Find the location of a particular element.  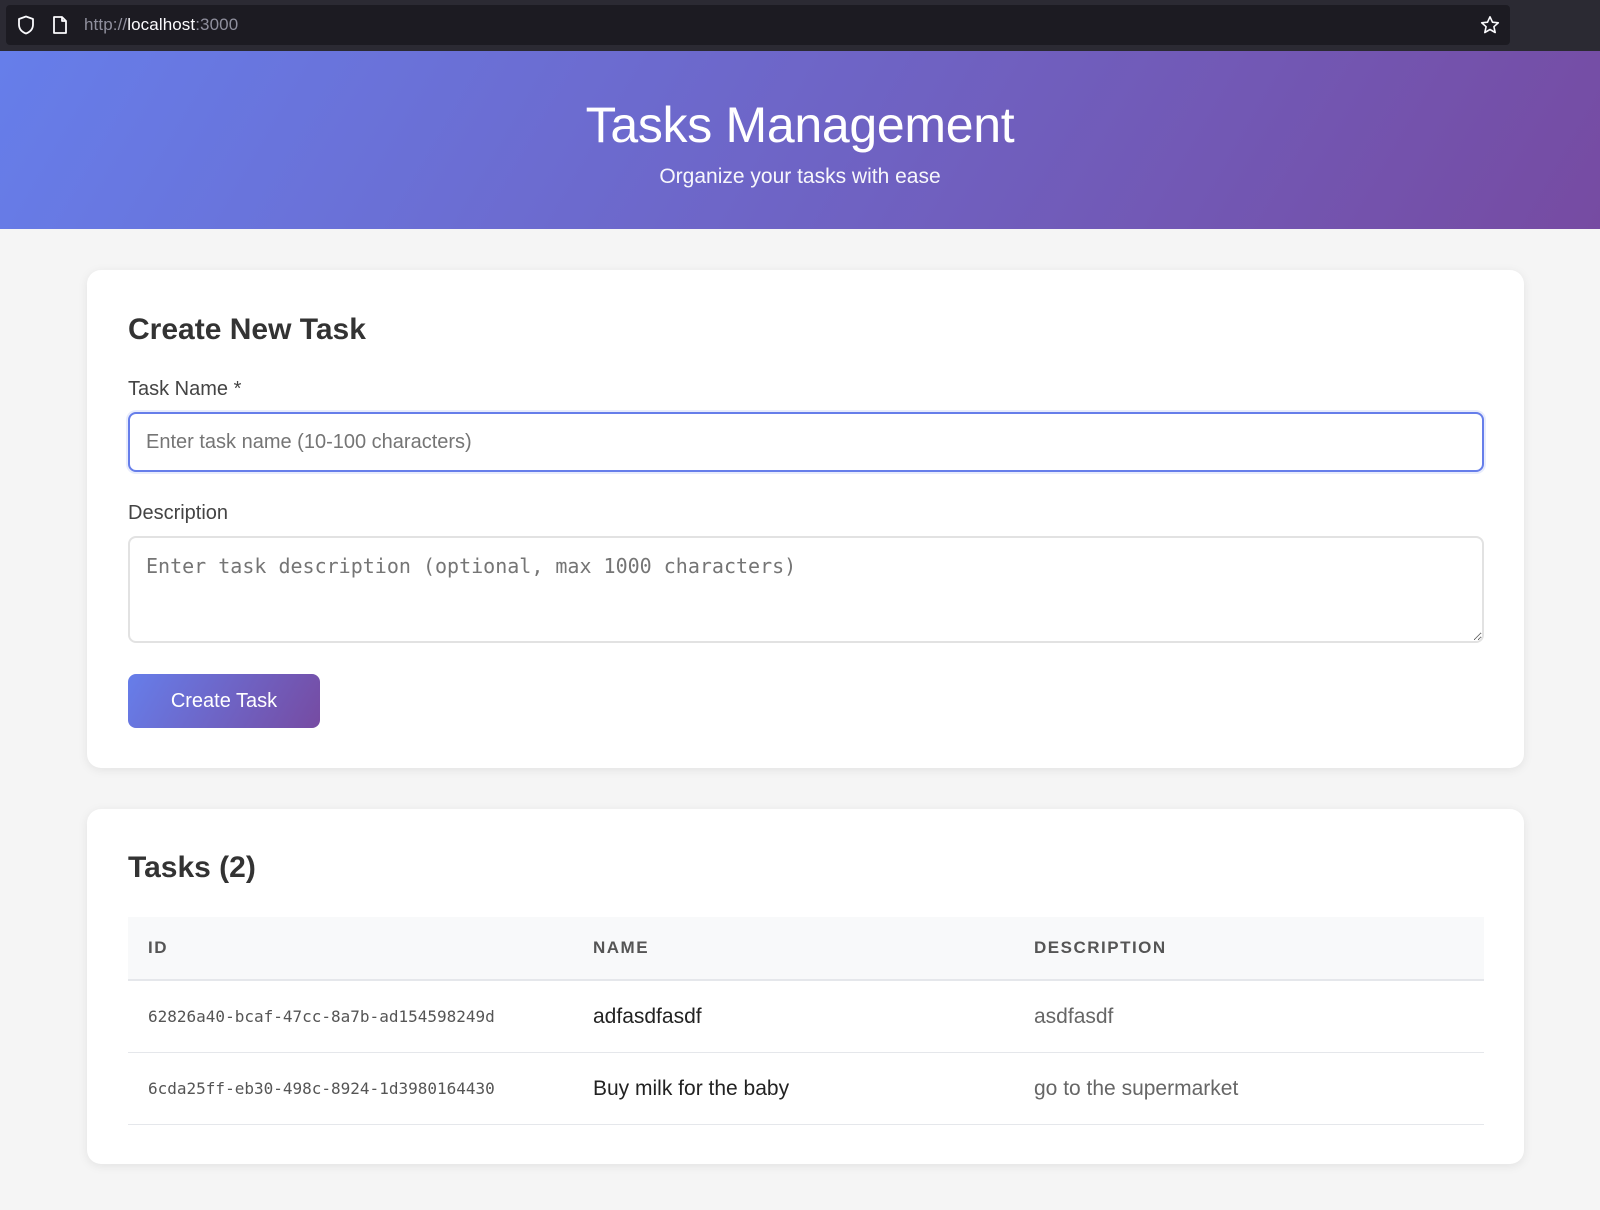

url-text: http://localhost:3000 is located at coordinates (161, 25).